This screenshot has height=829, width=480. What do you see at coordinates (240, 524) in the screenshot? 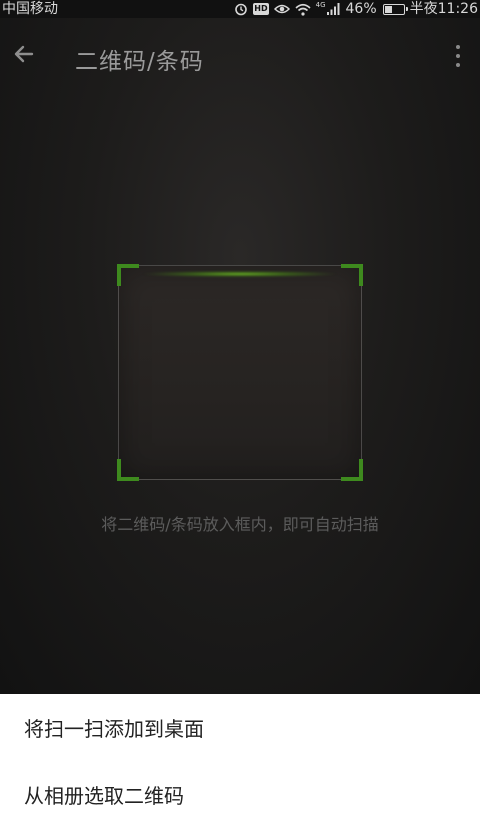
I see `scan-hint-text: 将二维码/条码放入框内，即可自动扫描` at bounding box center [240, 524].